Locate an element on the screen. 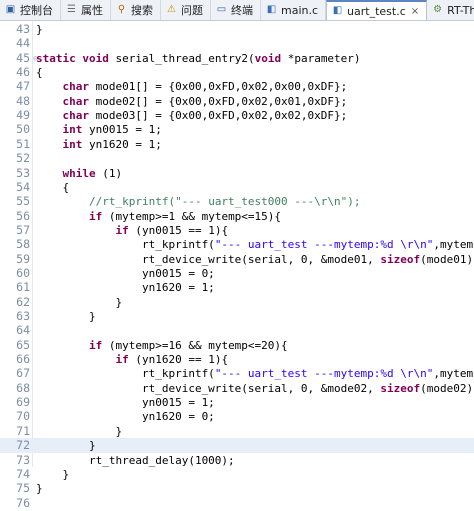 The width and height of the screenshot is (474, 511). string-token: "--- uart_test ---mytemp:%d \r\n" is located at coordinates (324, 245).